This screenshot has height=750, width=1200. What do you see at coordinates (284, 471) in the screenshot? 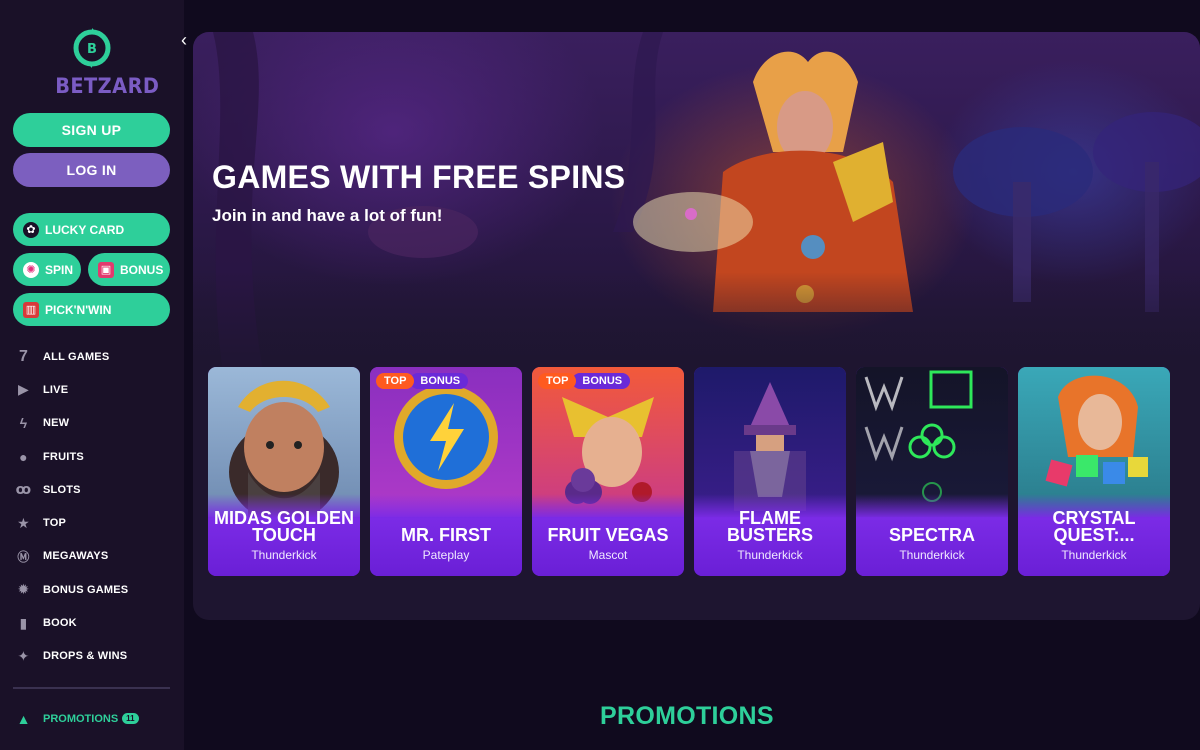
I see `game-card: MIDAS GOLDEN TOUCH Thunderkick` at bounding box center [284, 471].